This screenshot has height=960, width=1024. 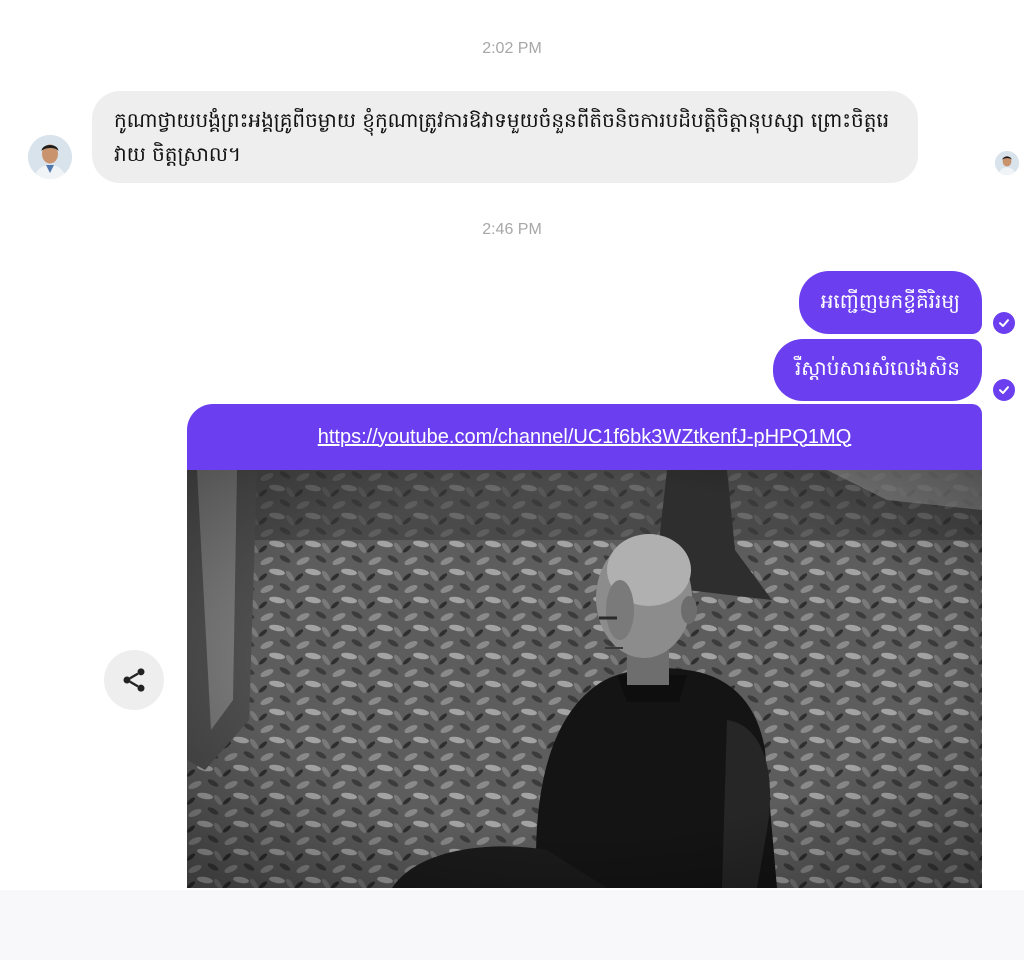 I want to click on share-icon, so click(x=134, y=680).